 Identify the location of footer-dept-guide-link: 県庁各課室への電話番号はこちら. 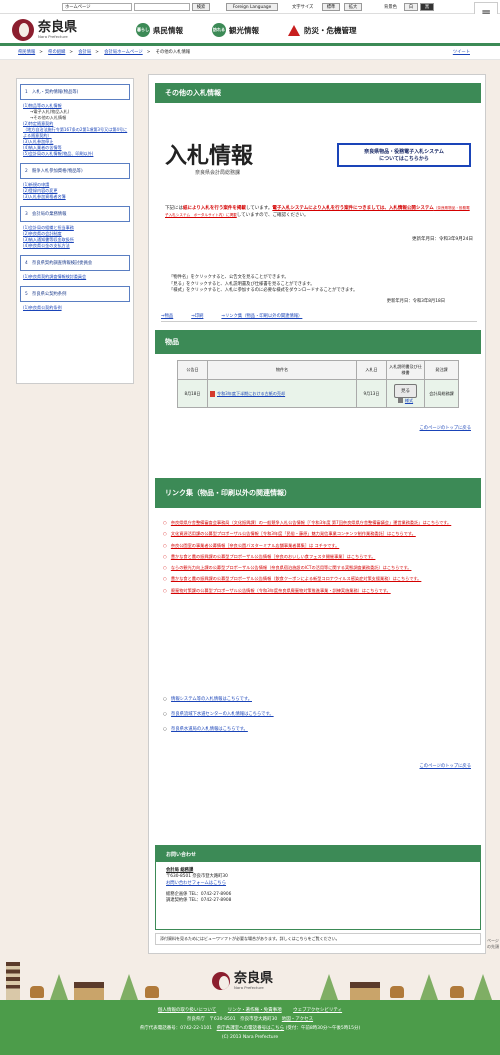
(251, 1028).